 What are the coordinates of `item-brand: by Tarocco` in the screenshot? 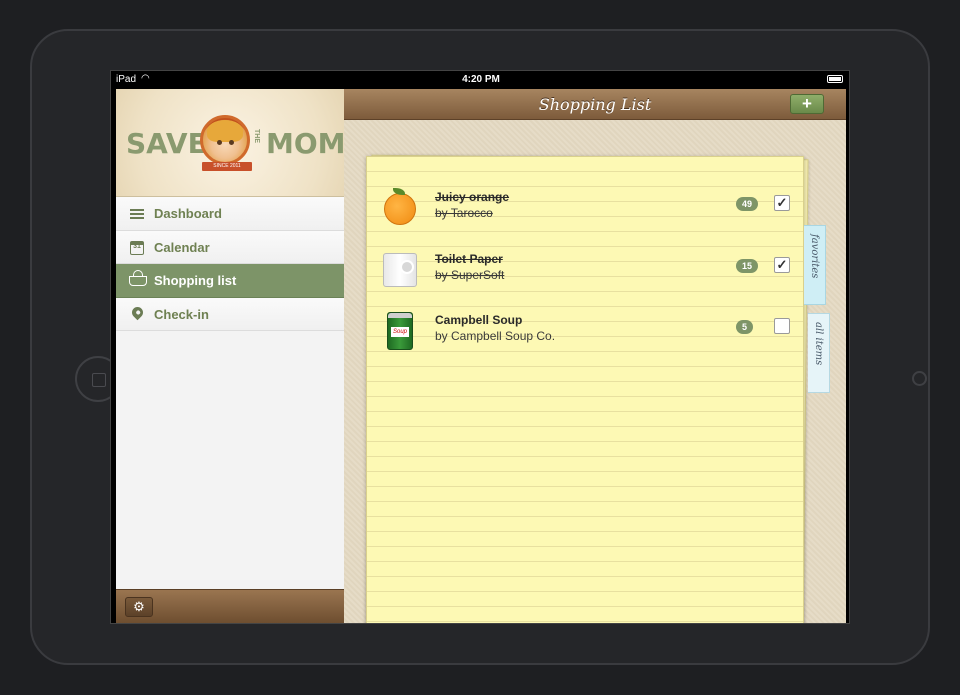 It's located at (464, 213).